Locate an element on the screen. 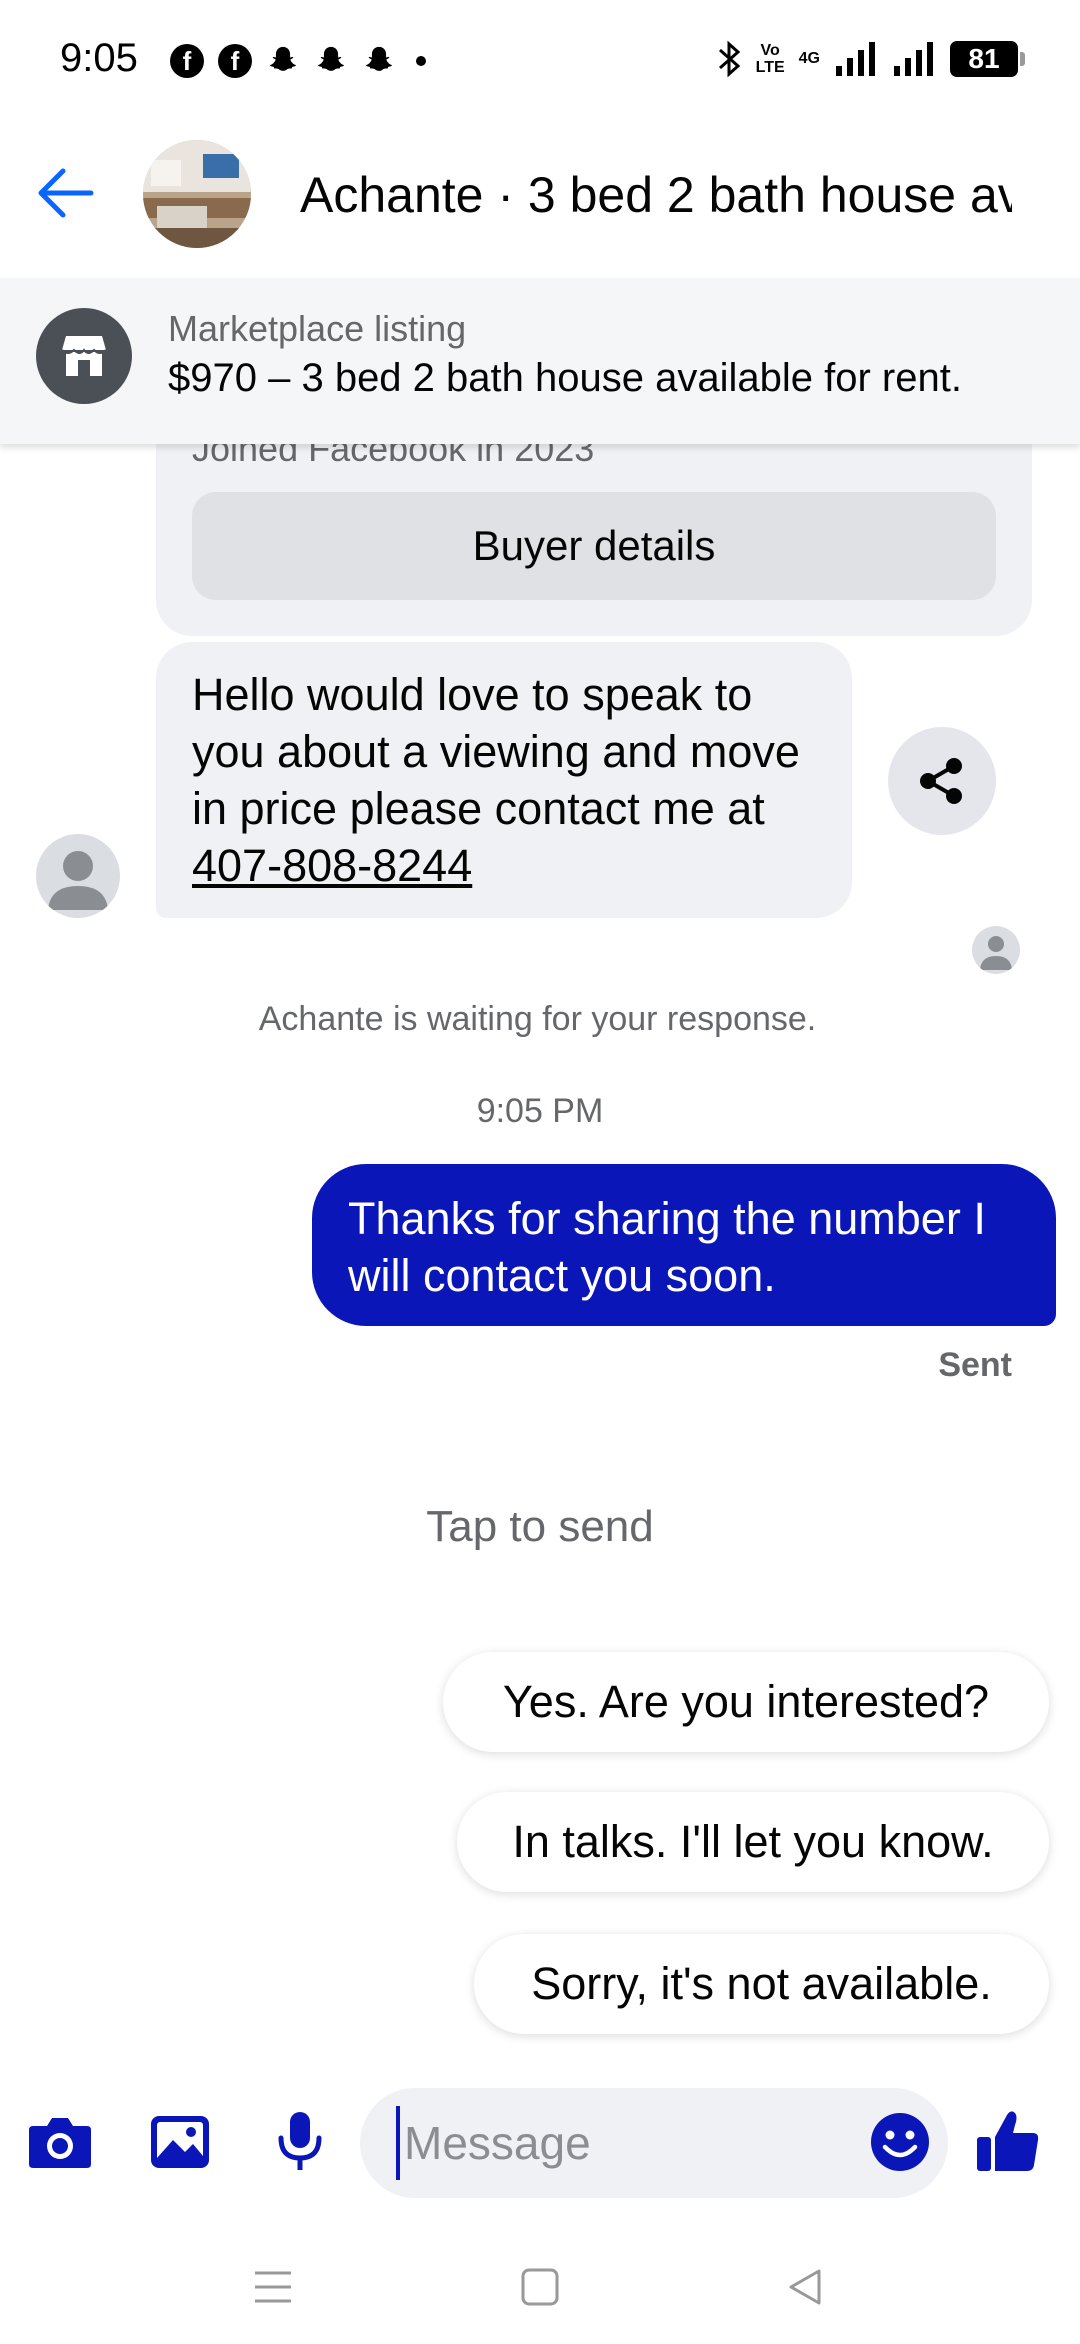 This screenshot has height=2344, width=1080. quick-reply-button: In talks. I'll let you know. is located at coordinates (753, 1842).